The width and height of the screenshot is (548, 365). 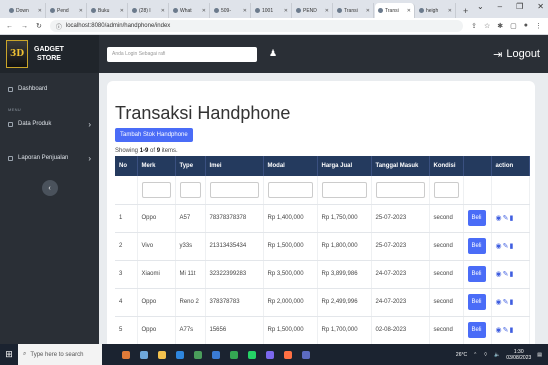 I want to click on taskbar-search: ⌕ Type here to search, so click(x=60, y=354).